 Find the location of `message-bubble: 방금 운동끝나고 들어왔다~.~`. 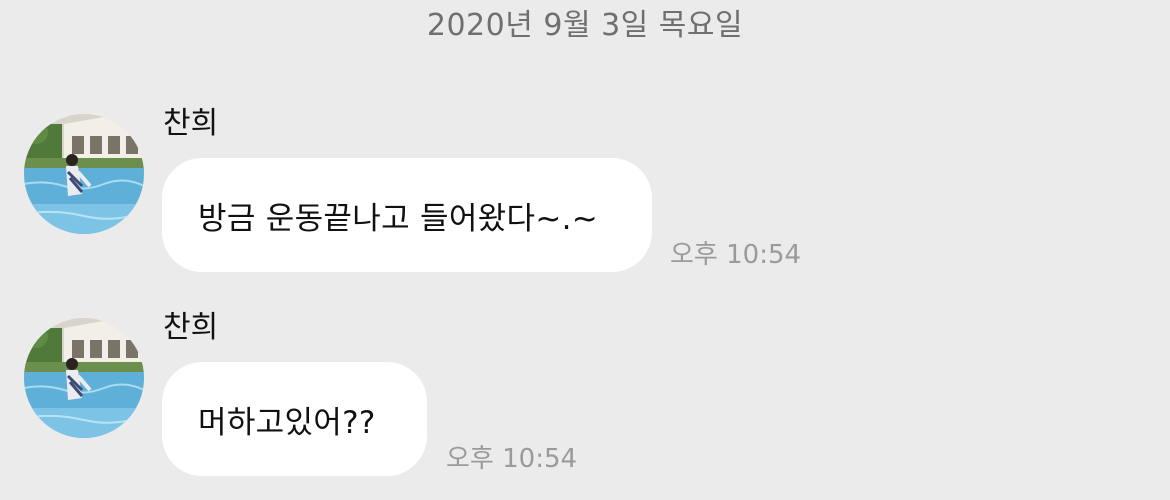

message-bubble: 방금 운동끝나고 들어왔다~.~ is located at coordinates (407, 215).